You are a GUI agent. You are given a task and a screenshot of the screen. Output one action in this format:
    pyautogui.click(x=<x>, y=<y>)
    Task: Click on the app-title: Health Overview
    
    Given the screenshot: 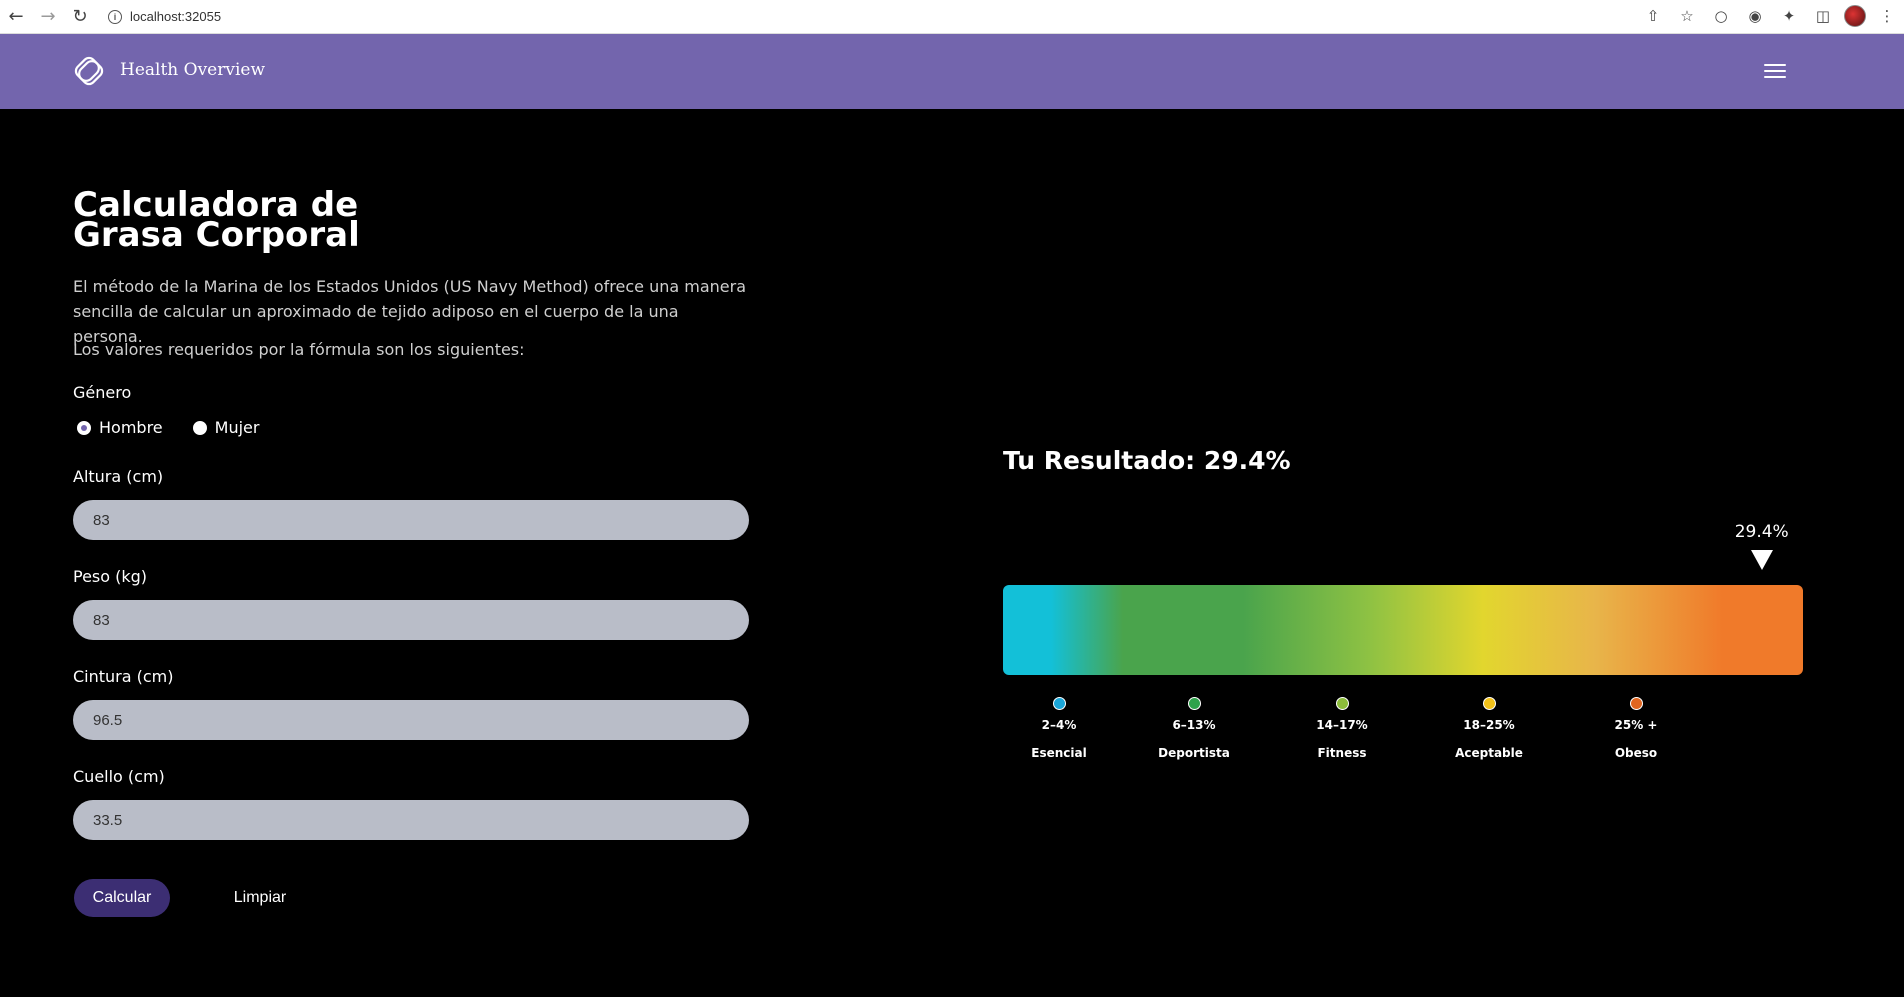 What is the action you would take?
    pyautogui.click(x=192, y=70)
    